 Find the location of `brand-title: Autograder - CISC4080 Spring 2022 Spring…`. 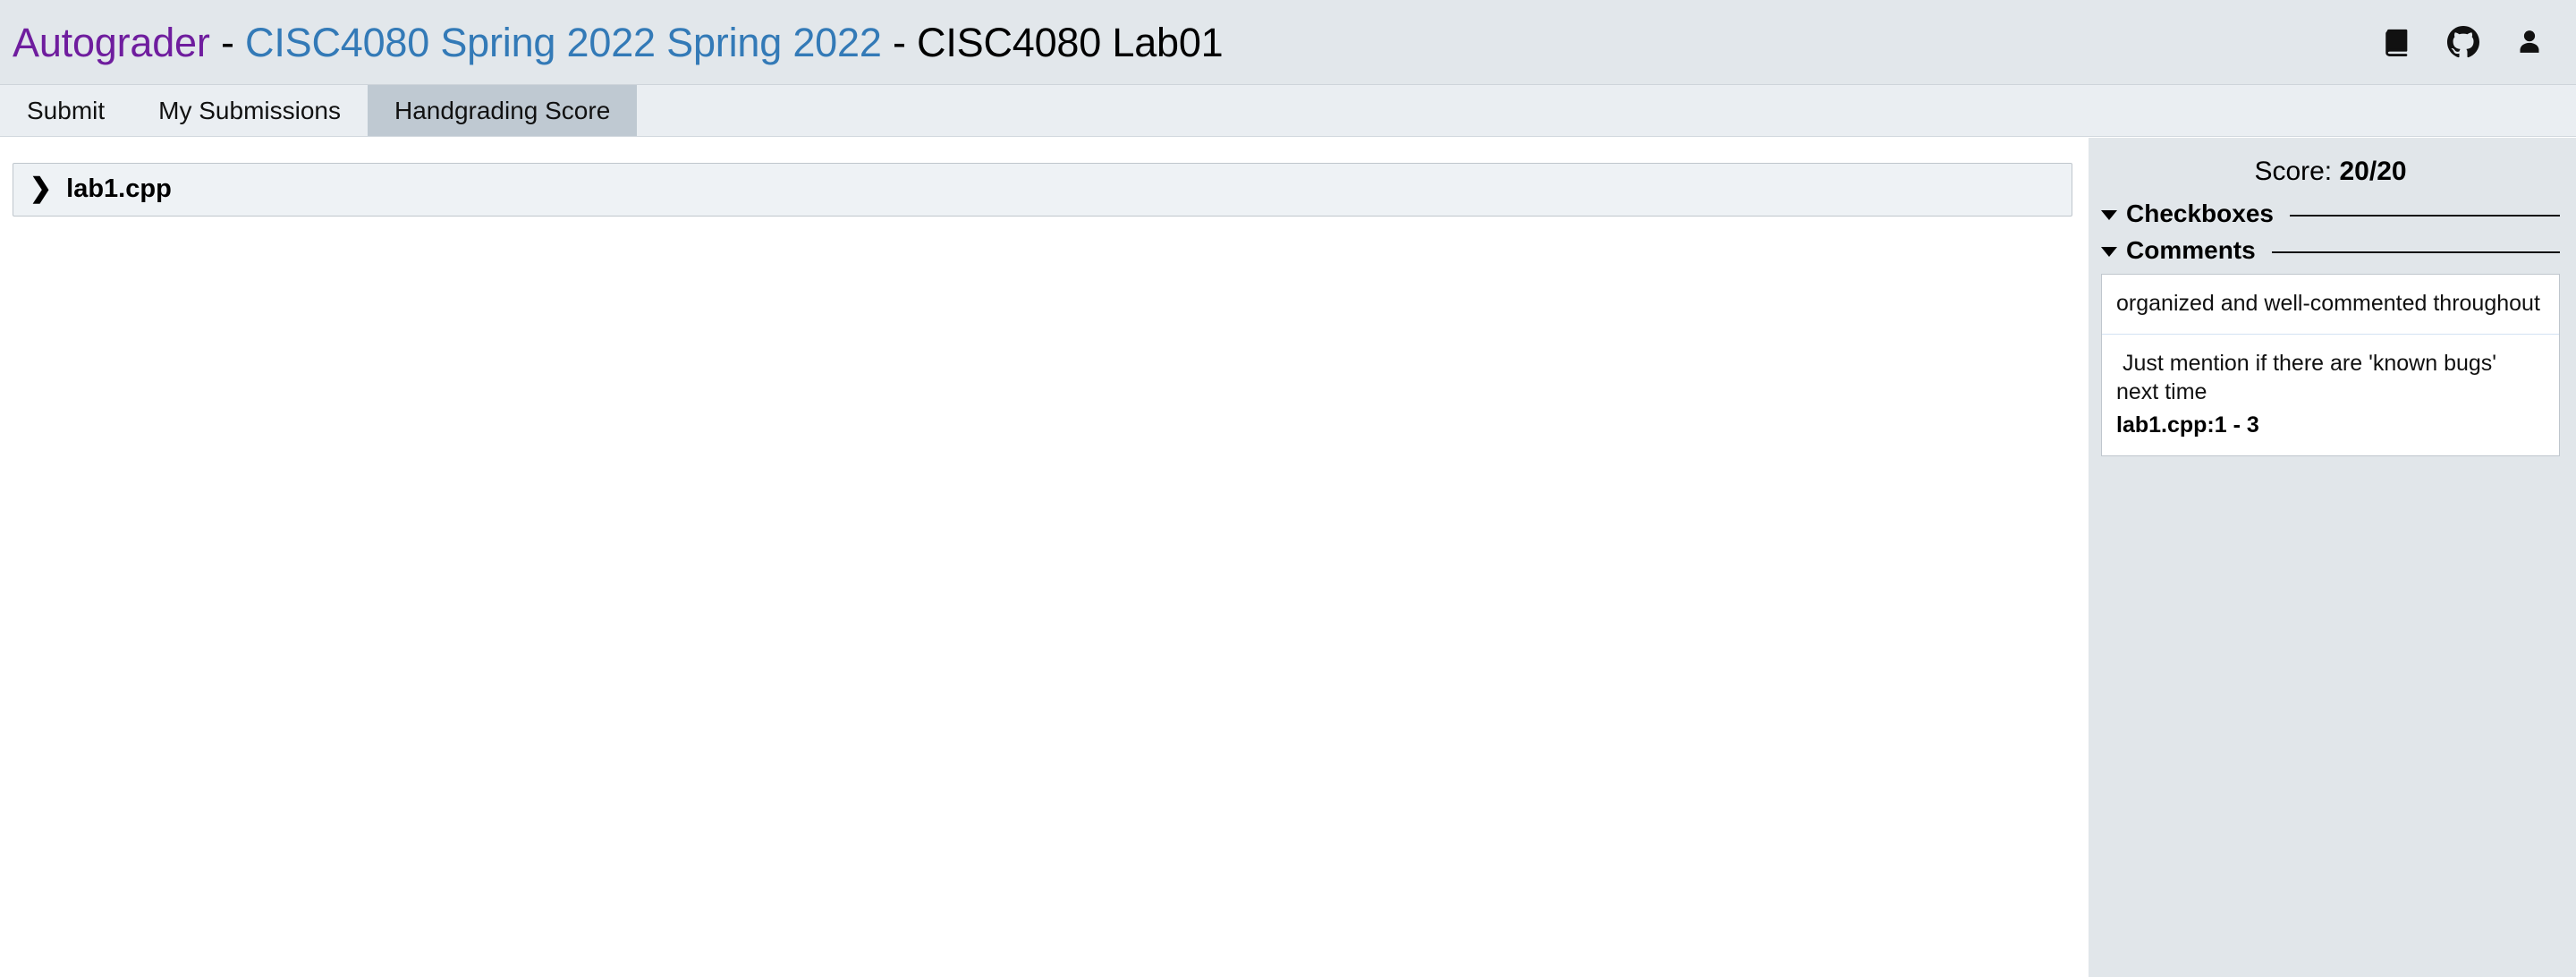

brand-title: Autograder - CISC4080 Spring 2022 Spring… is located at coordinates (618, 42).